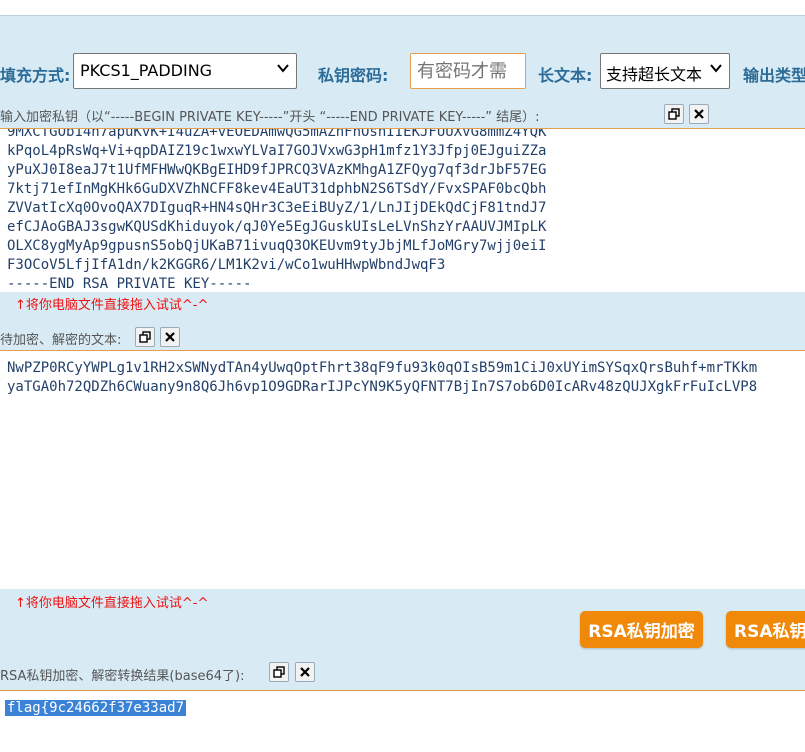  What do you see at coordinates (122, 676) in the screenshot?
I see `result-label: RSA私钥加密、解密转换结果(base64了):` at bounding box center [122, 676].